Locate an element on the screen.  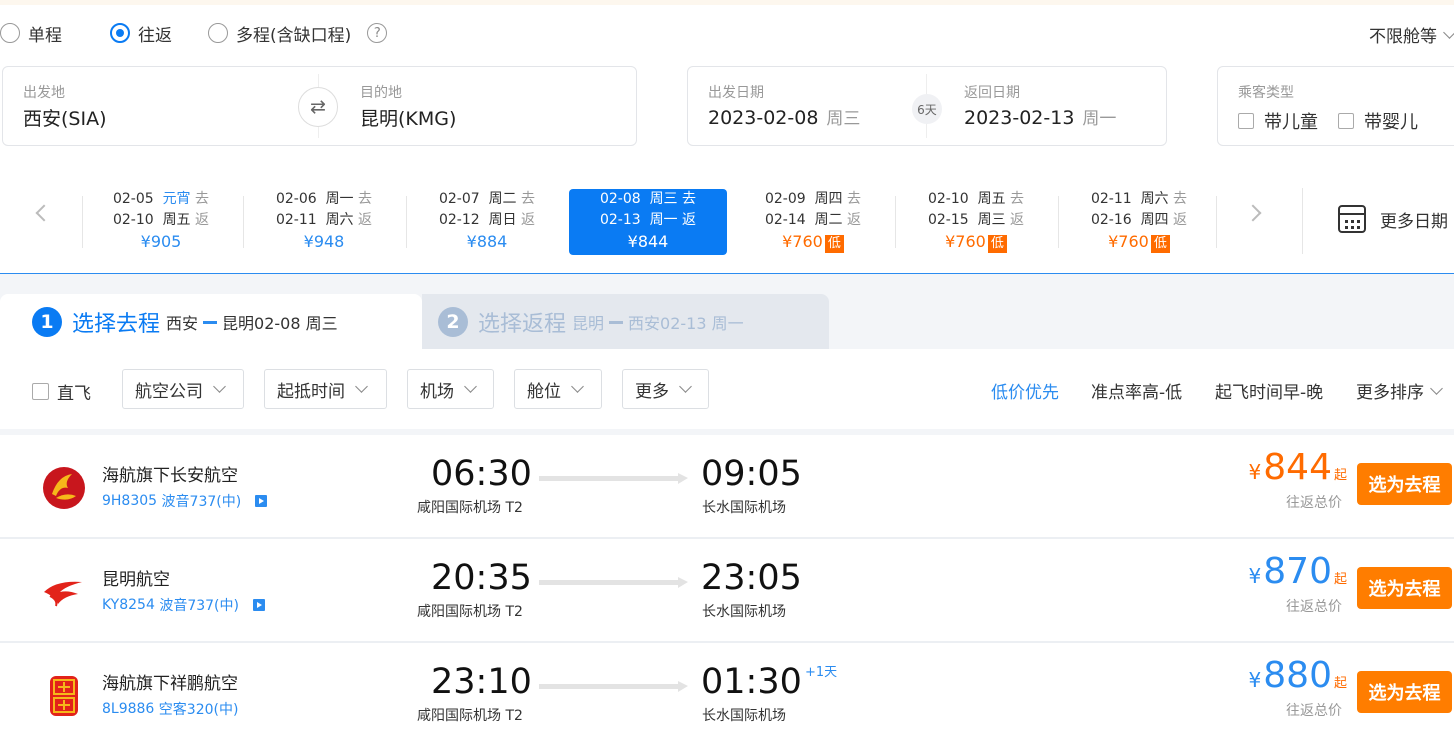
sort-lowest-price: 低价优先 is located at coordinates (1025, 390).